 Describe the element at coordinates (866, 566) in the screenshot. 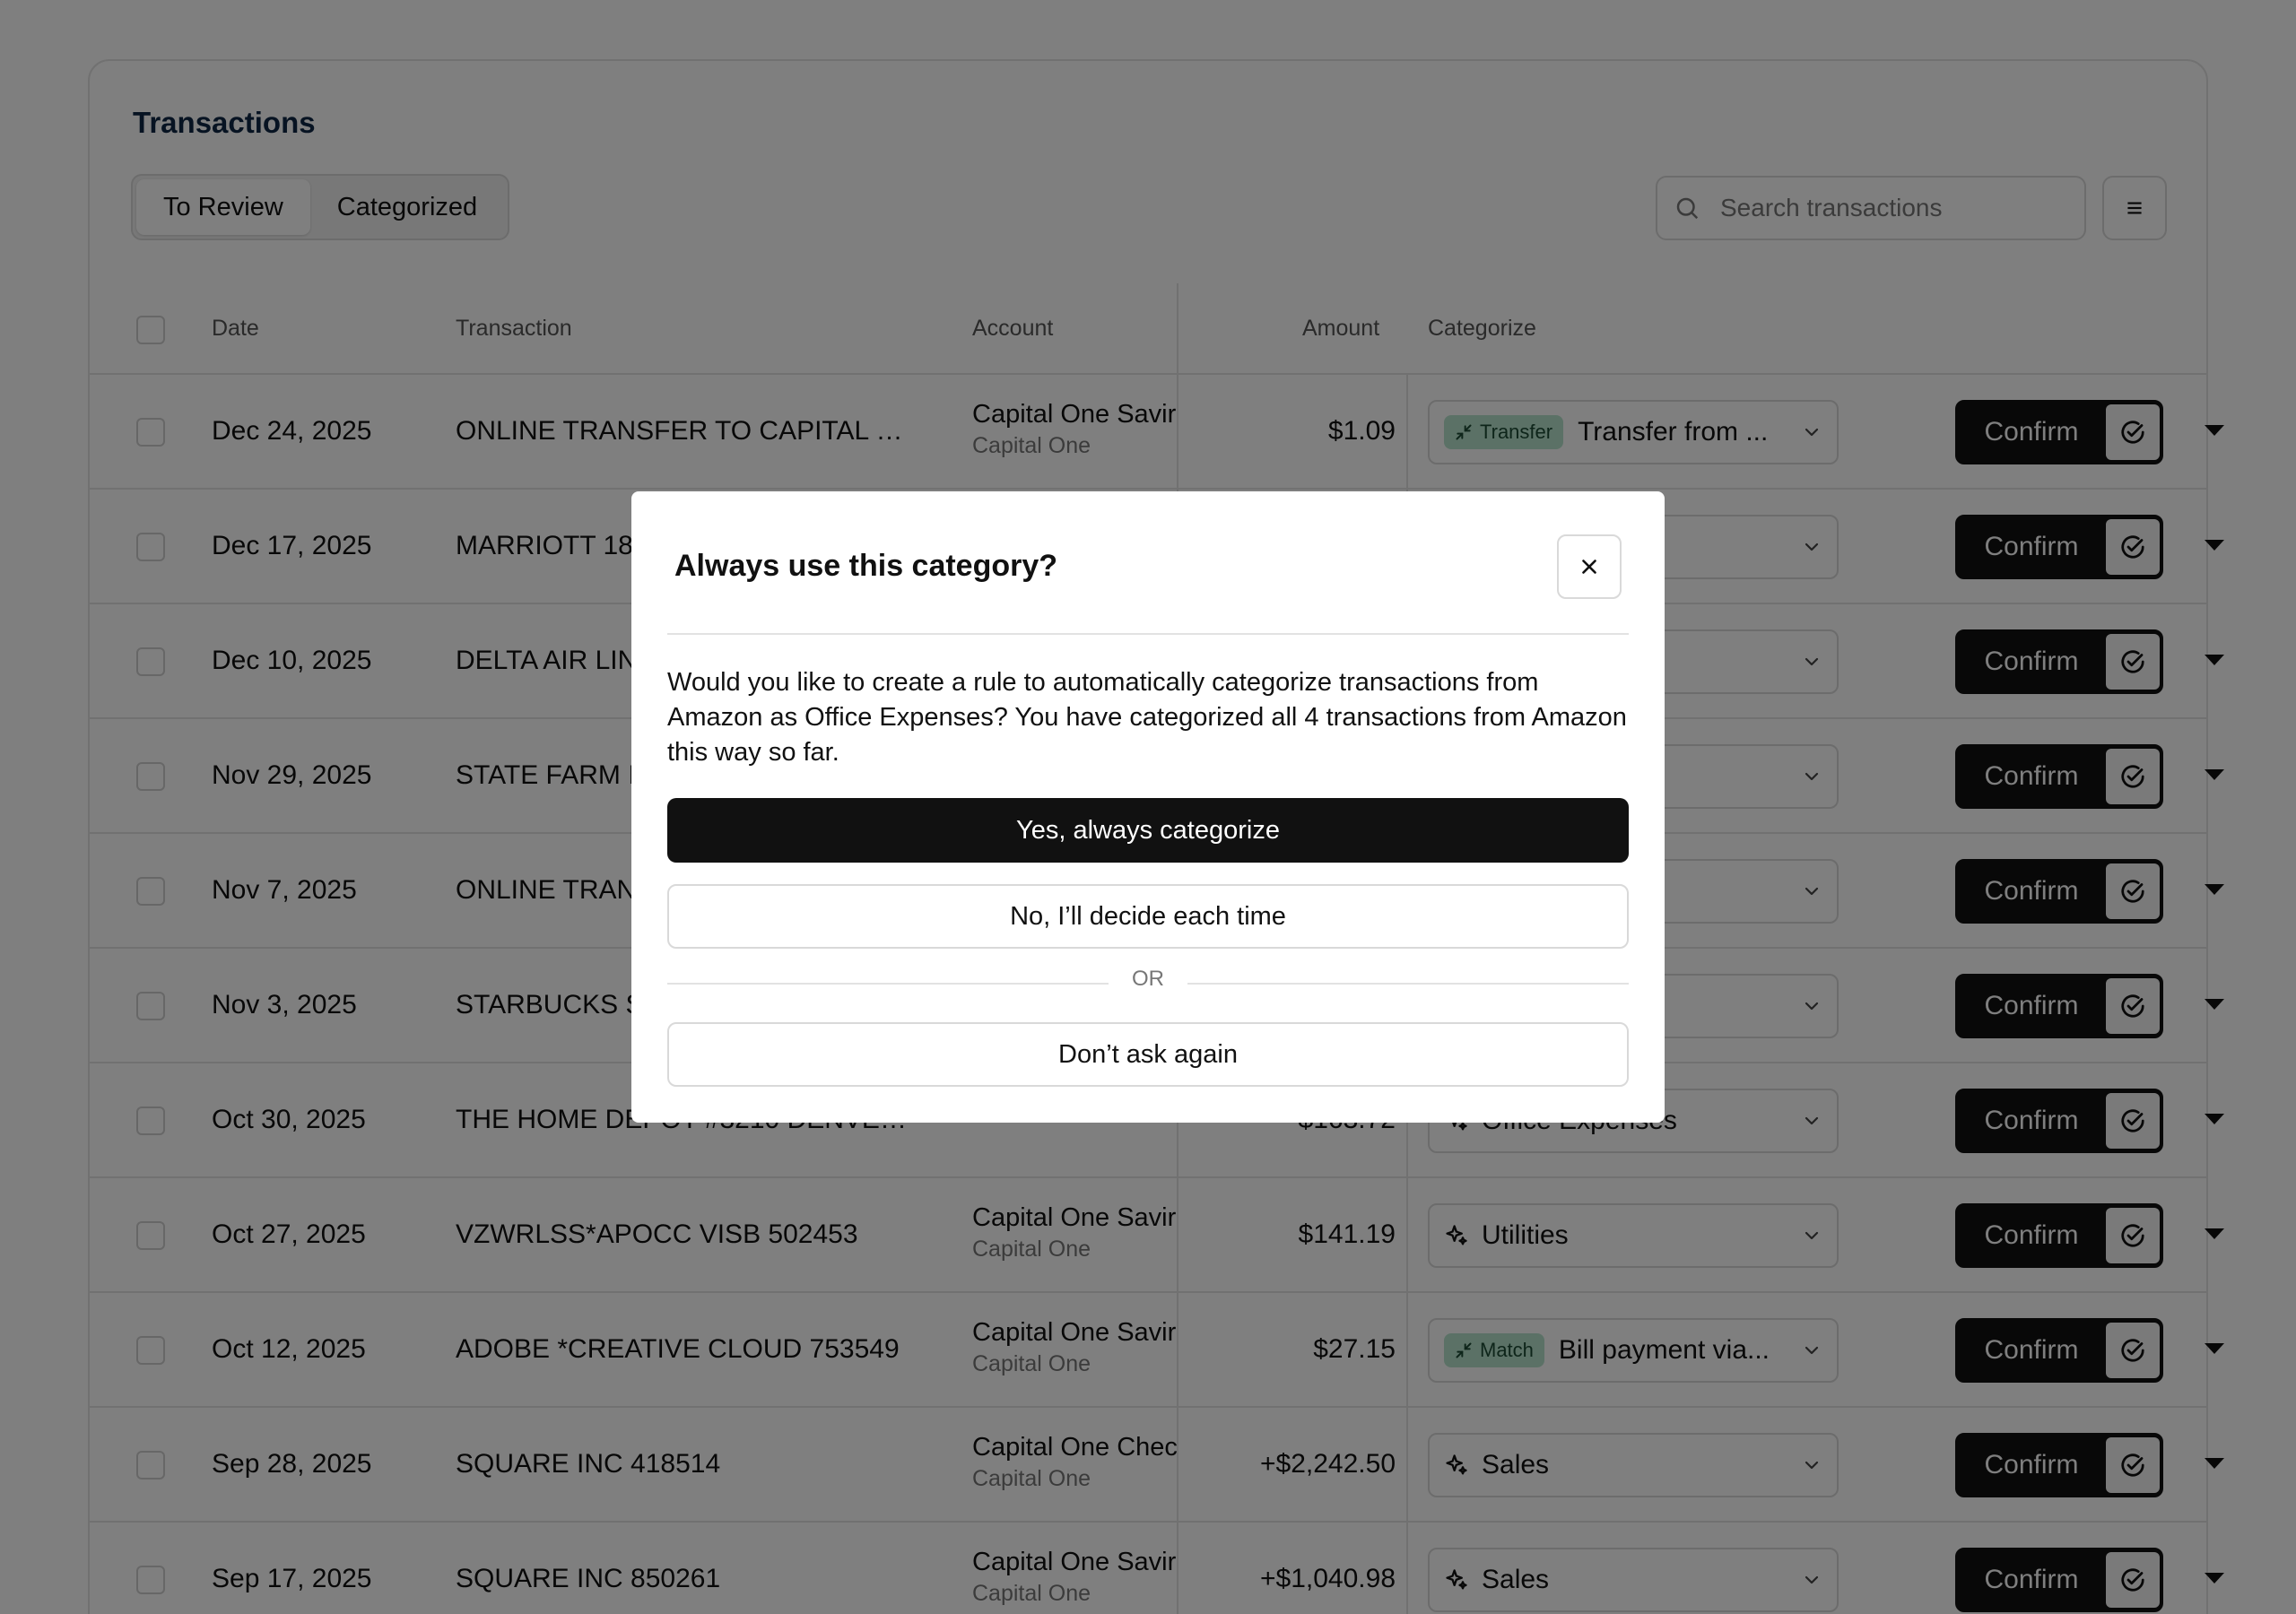

I see `dialog-title: Always use this category?` at that location.